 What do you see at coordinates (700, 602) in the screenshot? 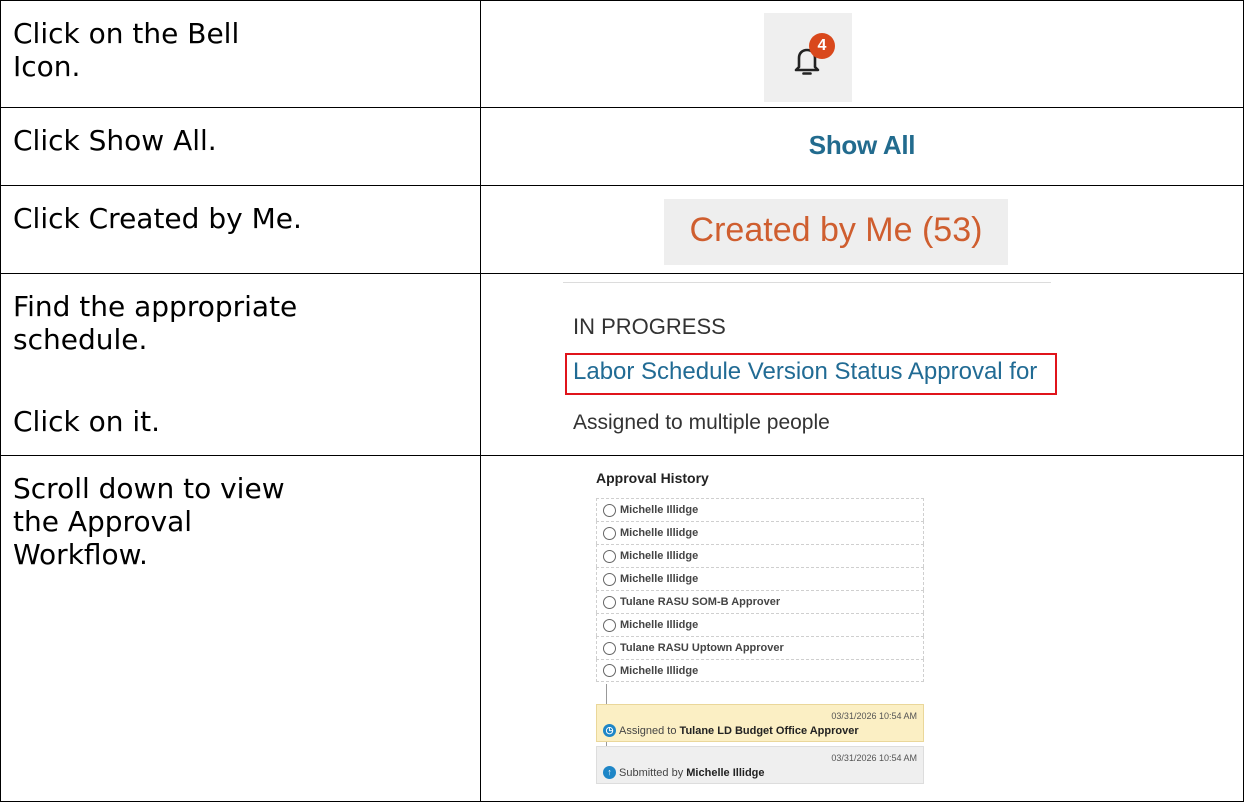
I see `approver-name: Tulane RASU SOM-B Approver` at bounding box center [700, 602].